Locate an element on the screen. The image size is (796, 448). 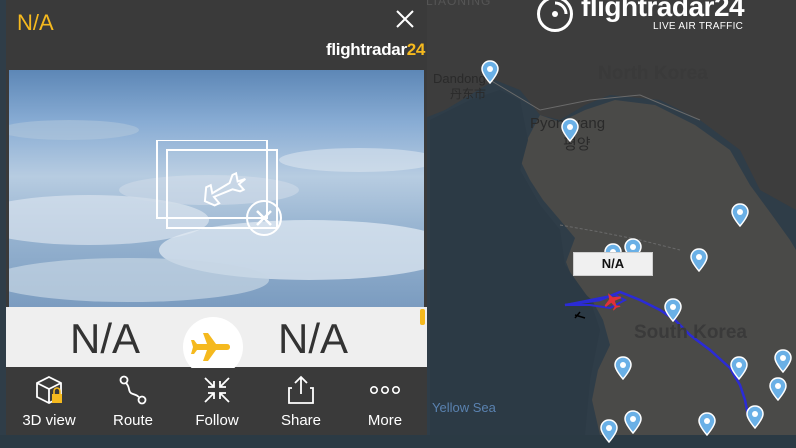
progress-indicator is located at coordinates (422, 317).